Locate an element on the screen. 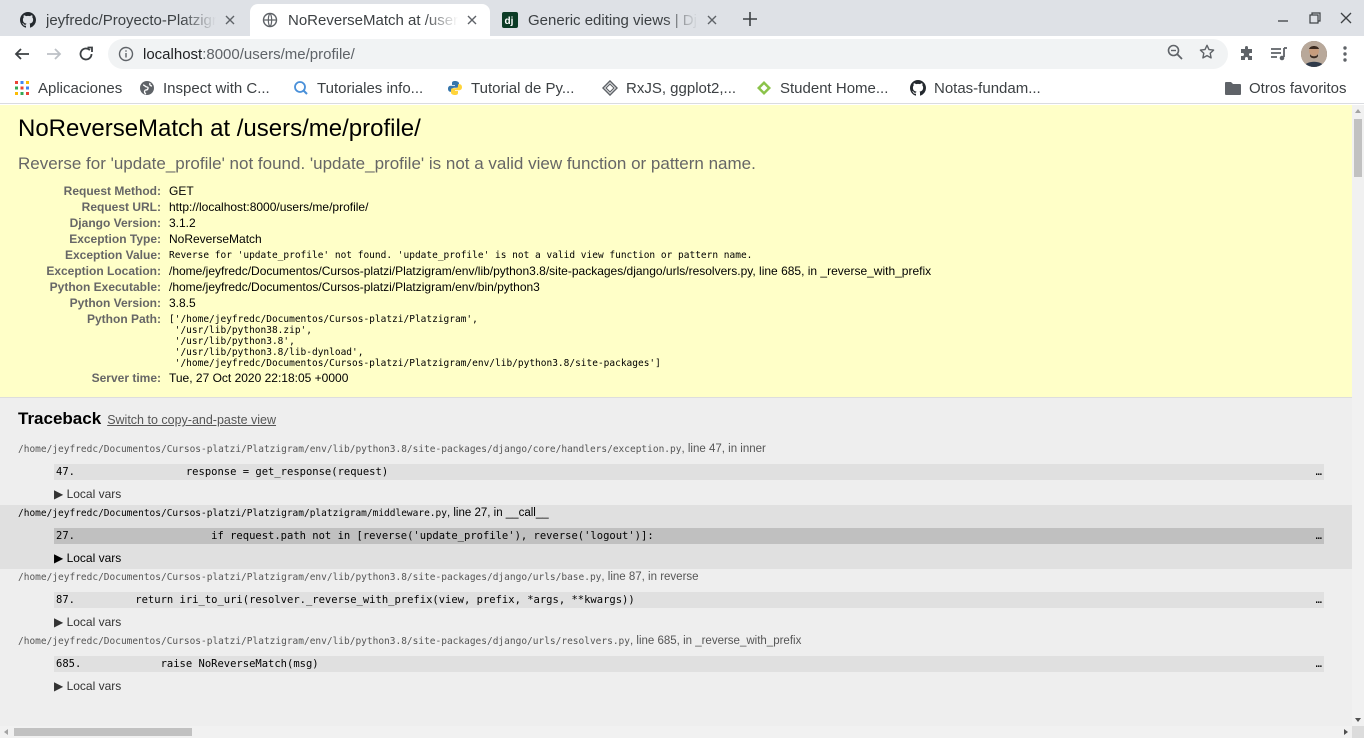 The height and width of the screenshot is (738, 1364). minimize-button is located at coordinates (1283, 18).